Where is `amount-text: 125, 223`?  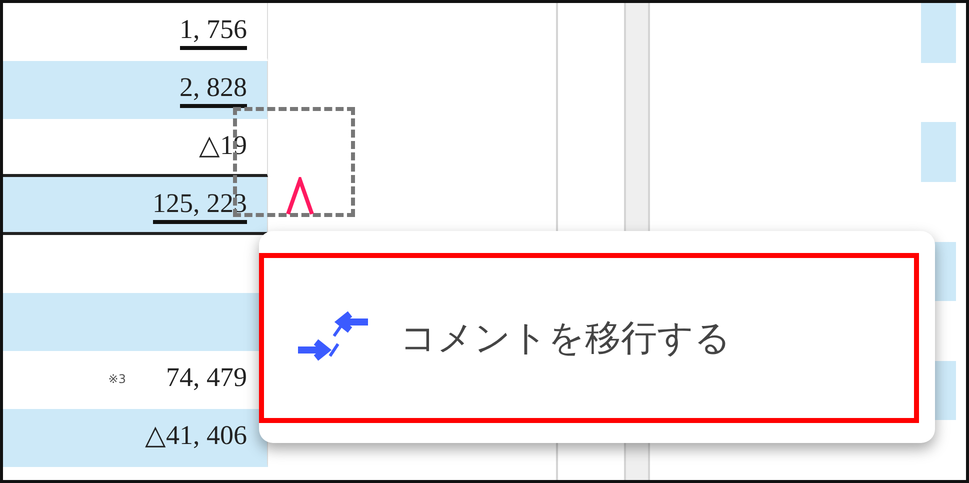
amount-text: 125, 223 is located at coordinates (199, 205).